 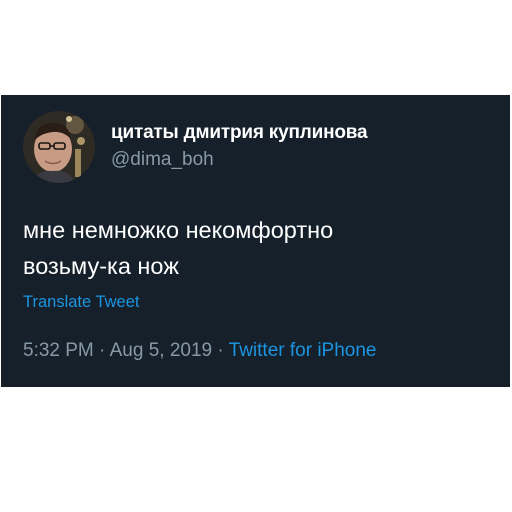 I want to click on translate-tweet-link: Translate Tweet, so click(x=81, y=302).